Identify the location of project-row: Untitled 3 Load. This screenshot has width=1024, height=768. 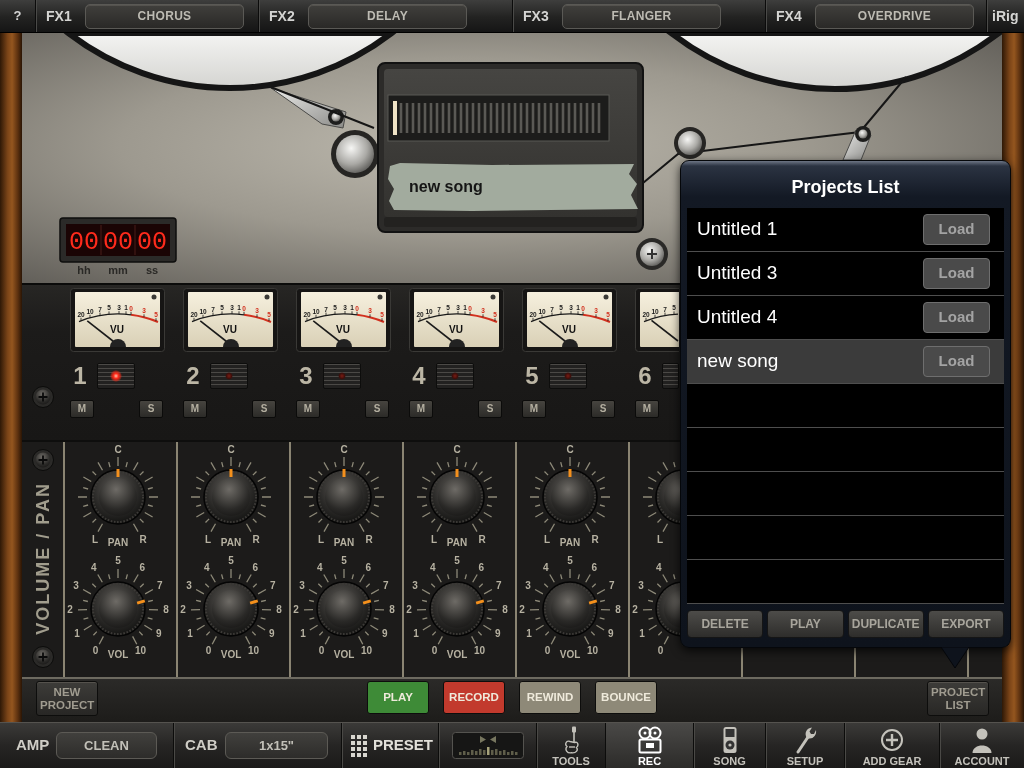
(845, 274).